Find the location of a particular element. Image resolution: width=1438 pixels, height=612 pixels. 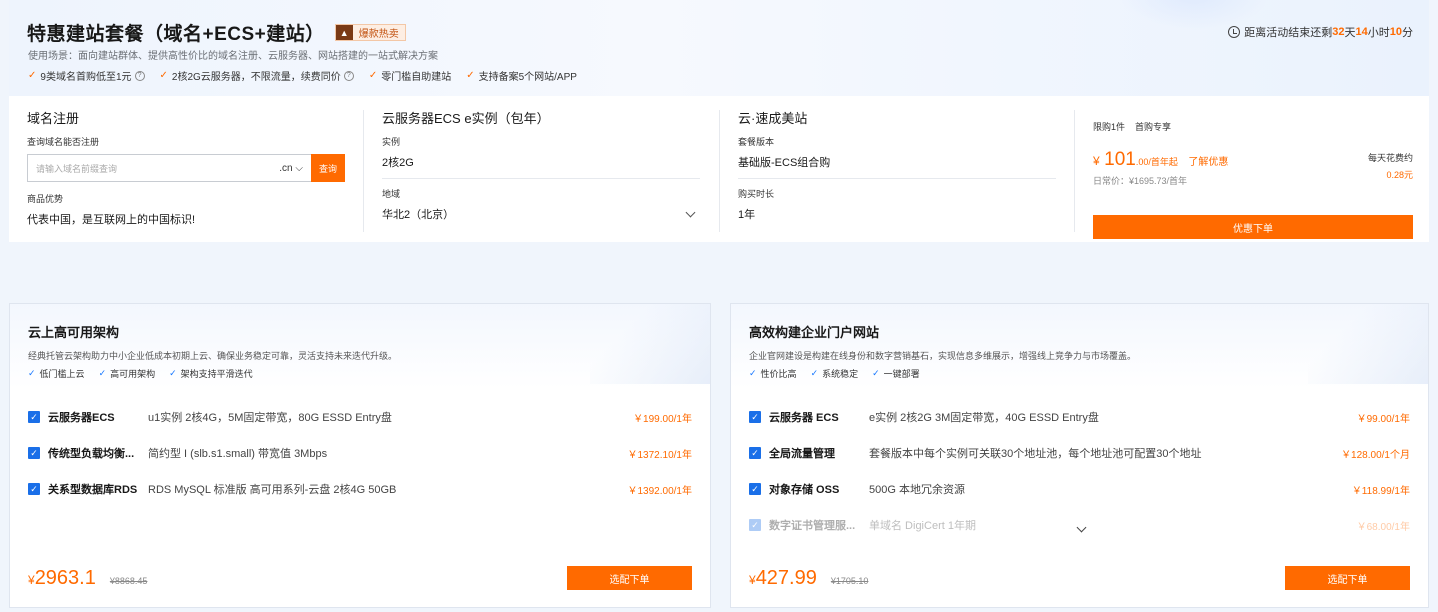

domain-suffix: .cn is located at coordinates (286, 168).